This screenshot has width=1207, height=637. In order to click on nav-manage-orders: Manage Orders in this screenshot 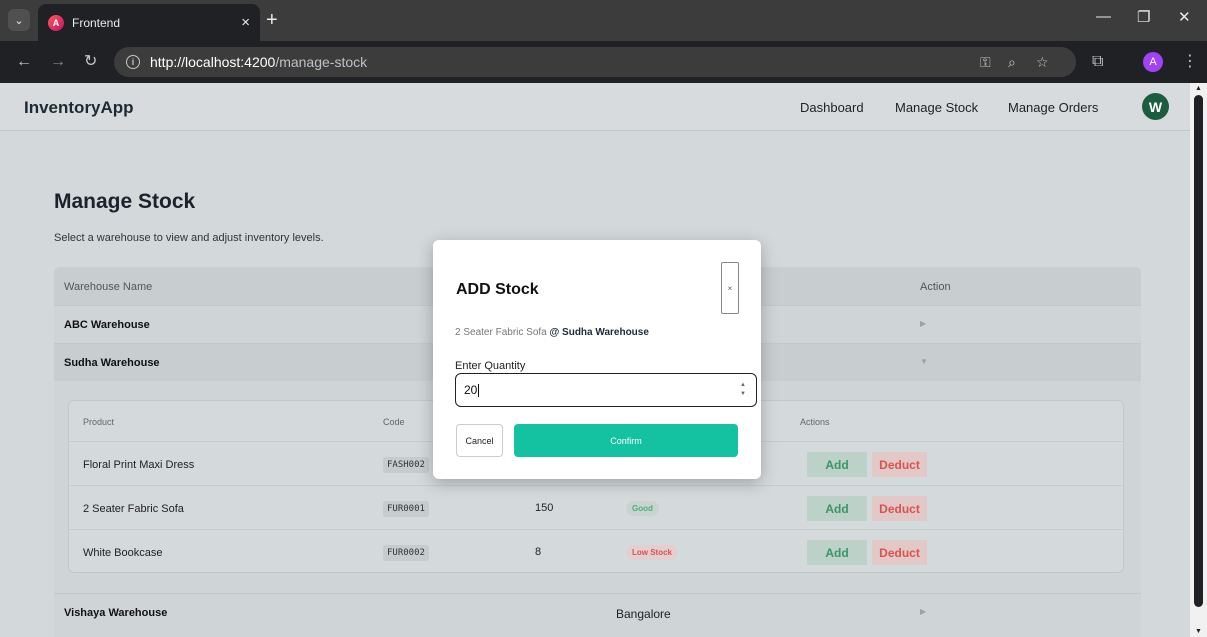, I will do `click(1053, 107)`.